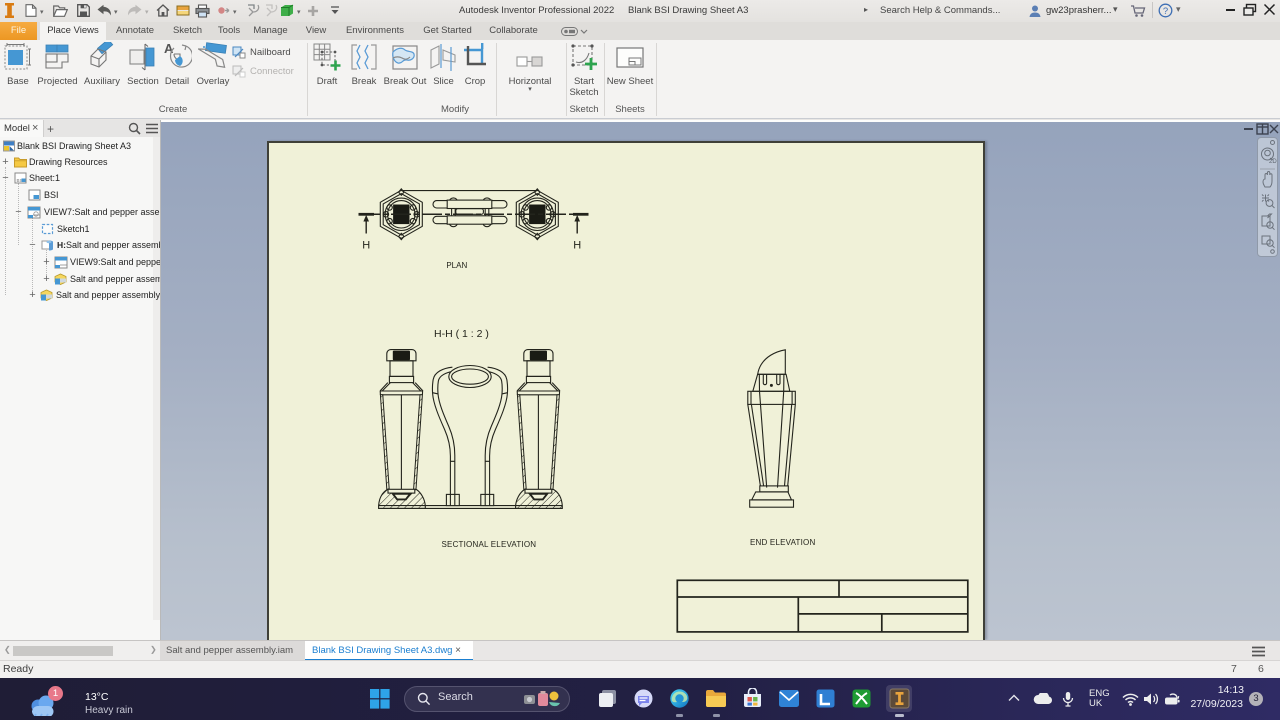 Image resolution: width=1280 pixels, height=720 pixels. What do you see at coordinates (1273, 162) in the screenshot?
I see `svg-text: 2D` at bounding box center [1273, 162].